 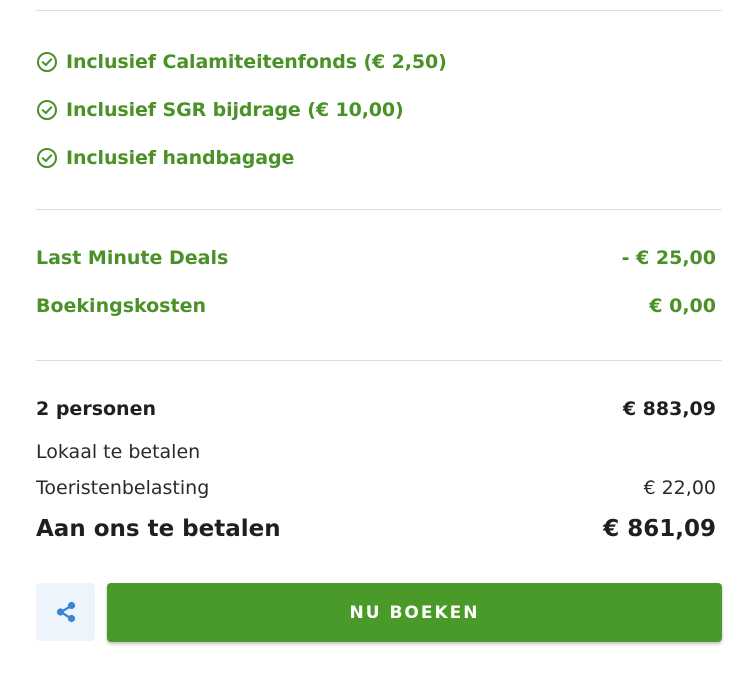 What do you see at coordinates (376, 258) in the screenshot?
I see `last-minute-deals-row: Last Minute Deals - € 25,00` at bounding box center [376, 258].